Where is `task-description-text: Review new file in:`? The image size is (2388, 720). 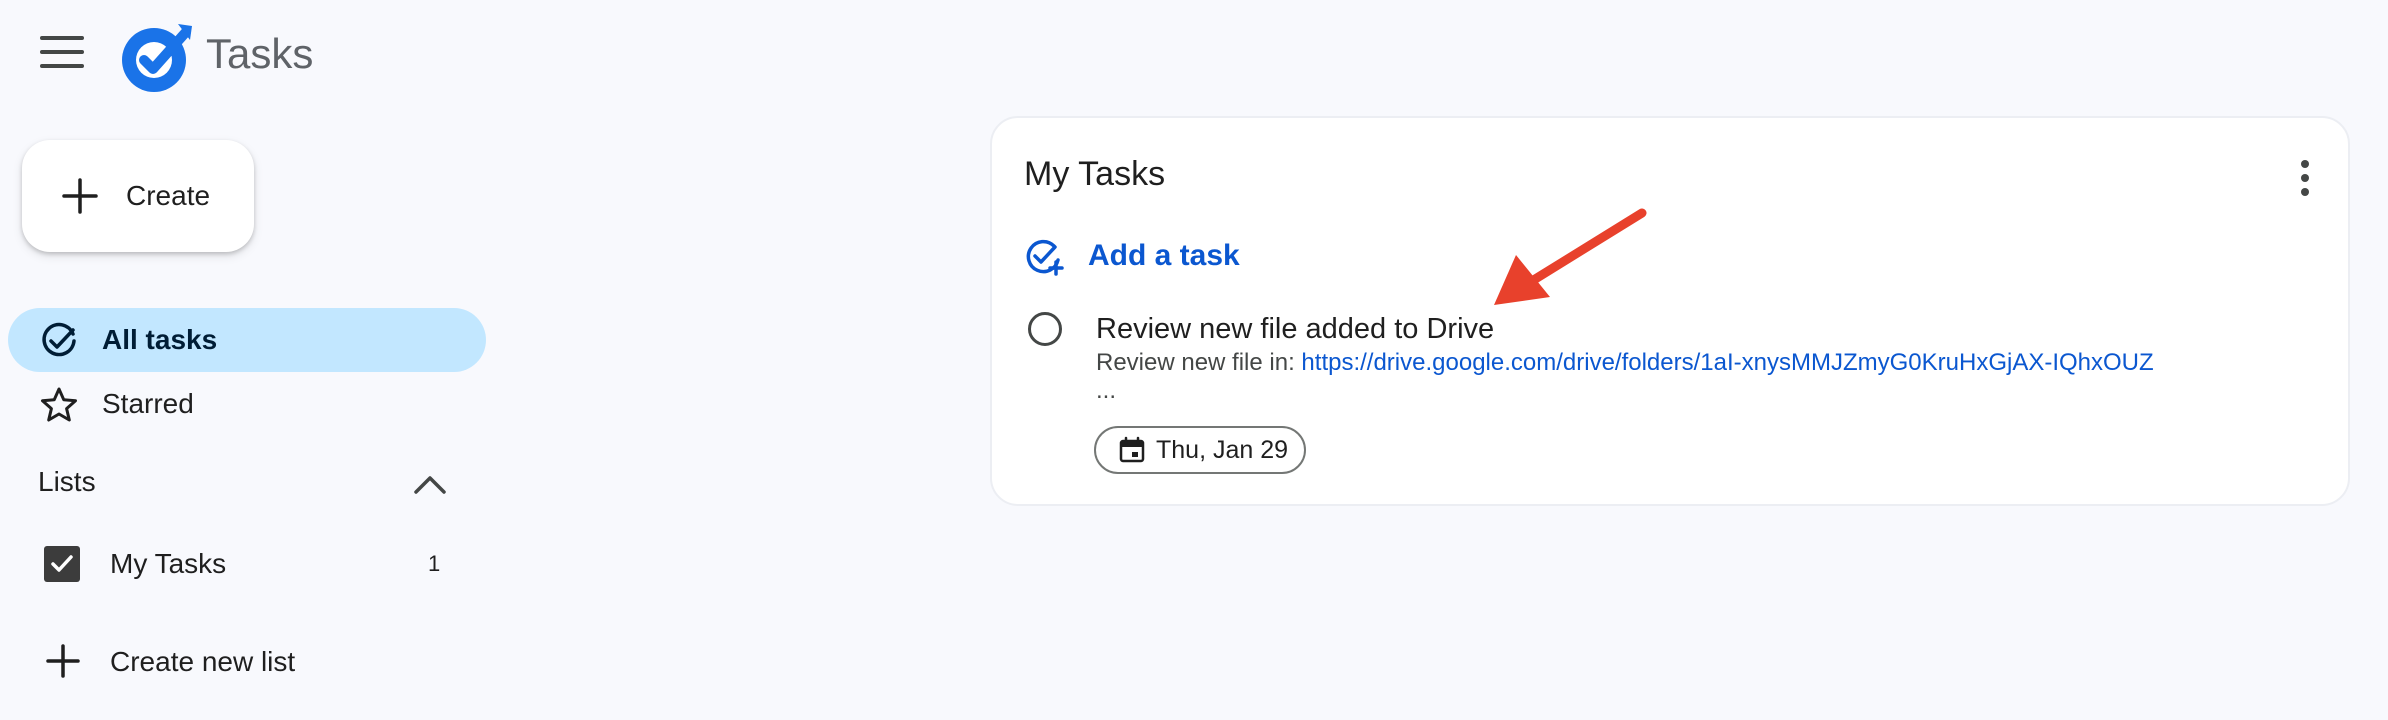 task-description-text: Review new file in: is located at coordinates (1199, 362).